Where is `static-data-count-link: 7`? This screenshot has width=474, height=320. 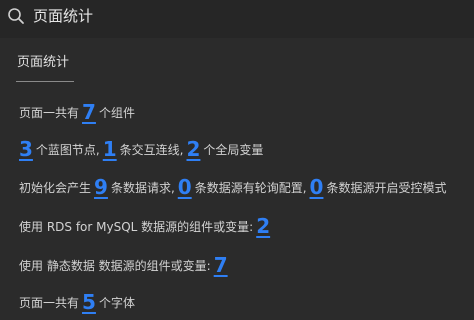 static-data-count-link: 7 is located at coordinates (221, 265).